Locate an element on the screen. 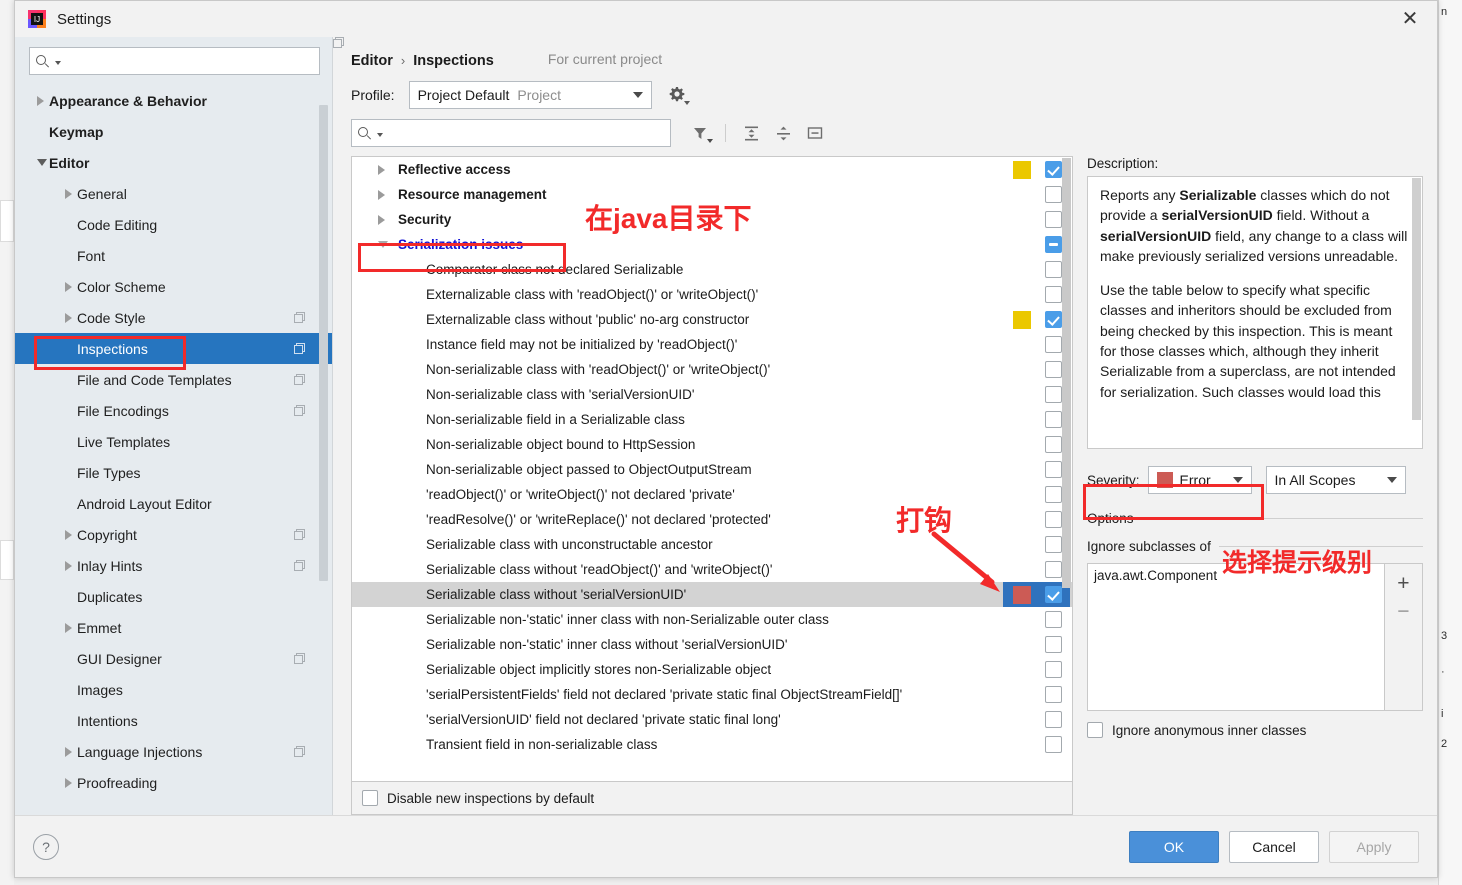 This screenshot has height=885, width=1462. sidebar-item-proofreading: Proofreading is located at coordinates (173, 782).